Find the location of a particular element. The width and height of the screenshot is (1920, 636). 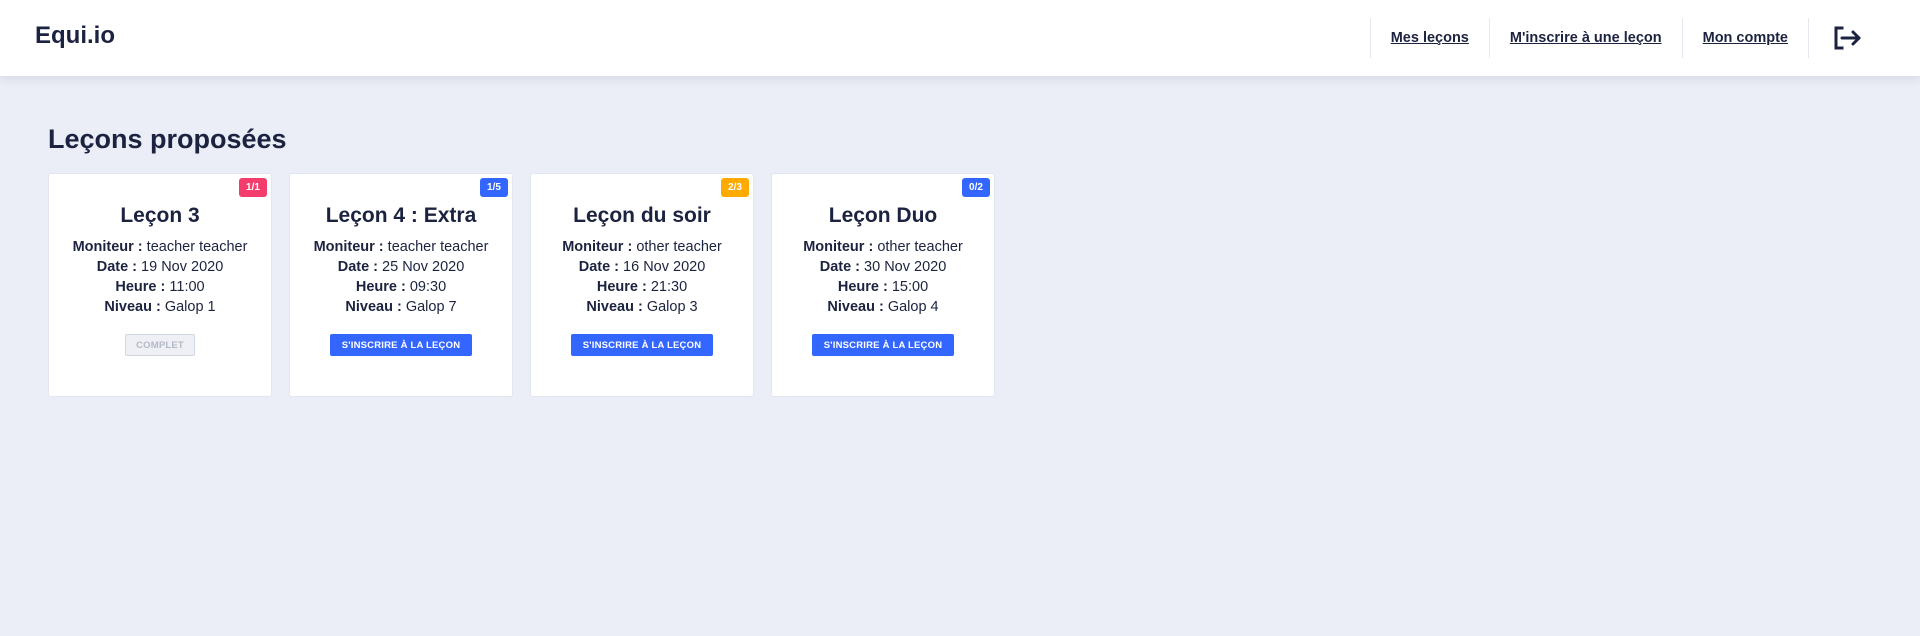

niveau-row: Niveau : Galop 7 is located at coordinates (401, 307).